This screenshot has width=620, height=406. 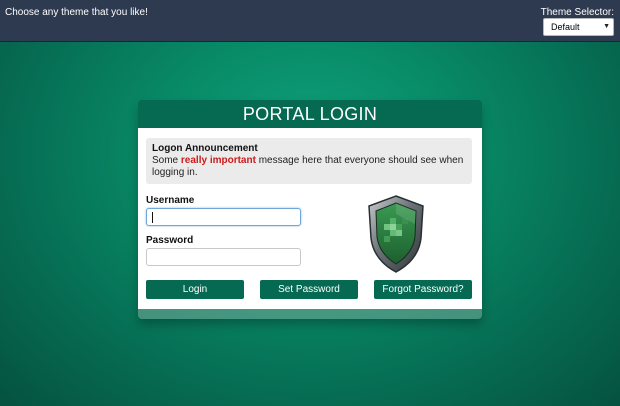 I want to click on password-label: Password, so click(x=170, y=240).